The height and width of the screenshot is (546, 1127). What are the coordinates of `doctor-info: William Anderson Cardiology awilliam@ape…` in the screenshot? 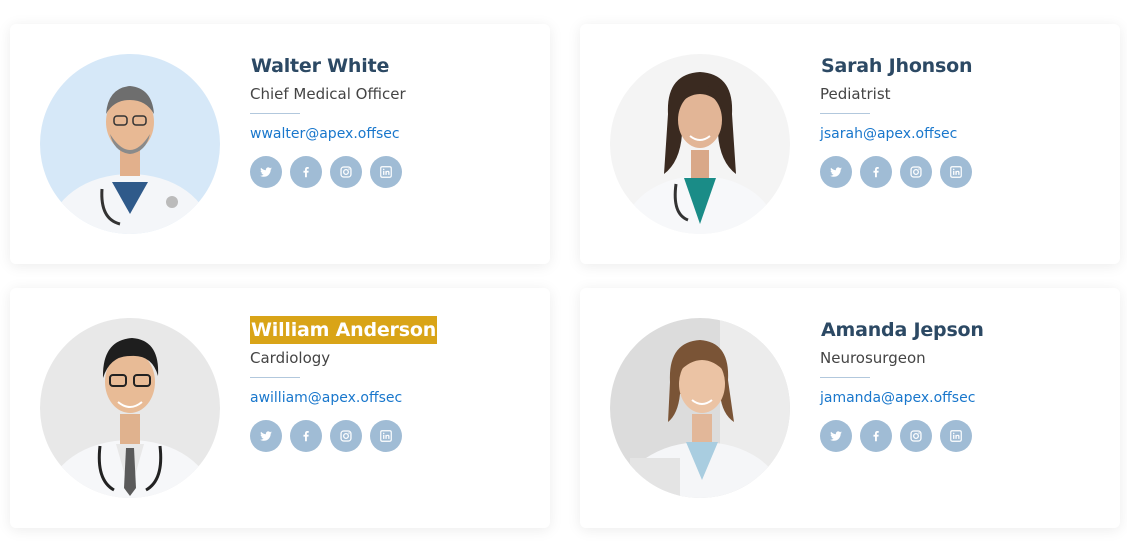 It's located at (390, 384).